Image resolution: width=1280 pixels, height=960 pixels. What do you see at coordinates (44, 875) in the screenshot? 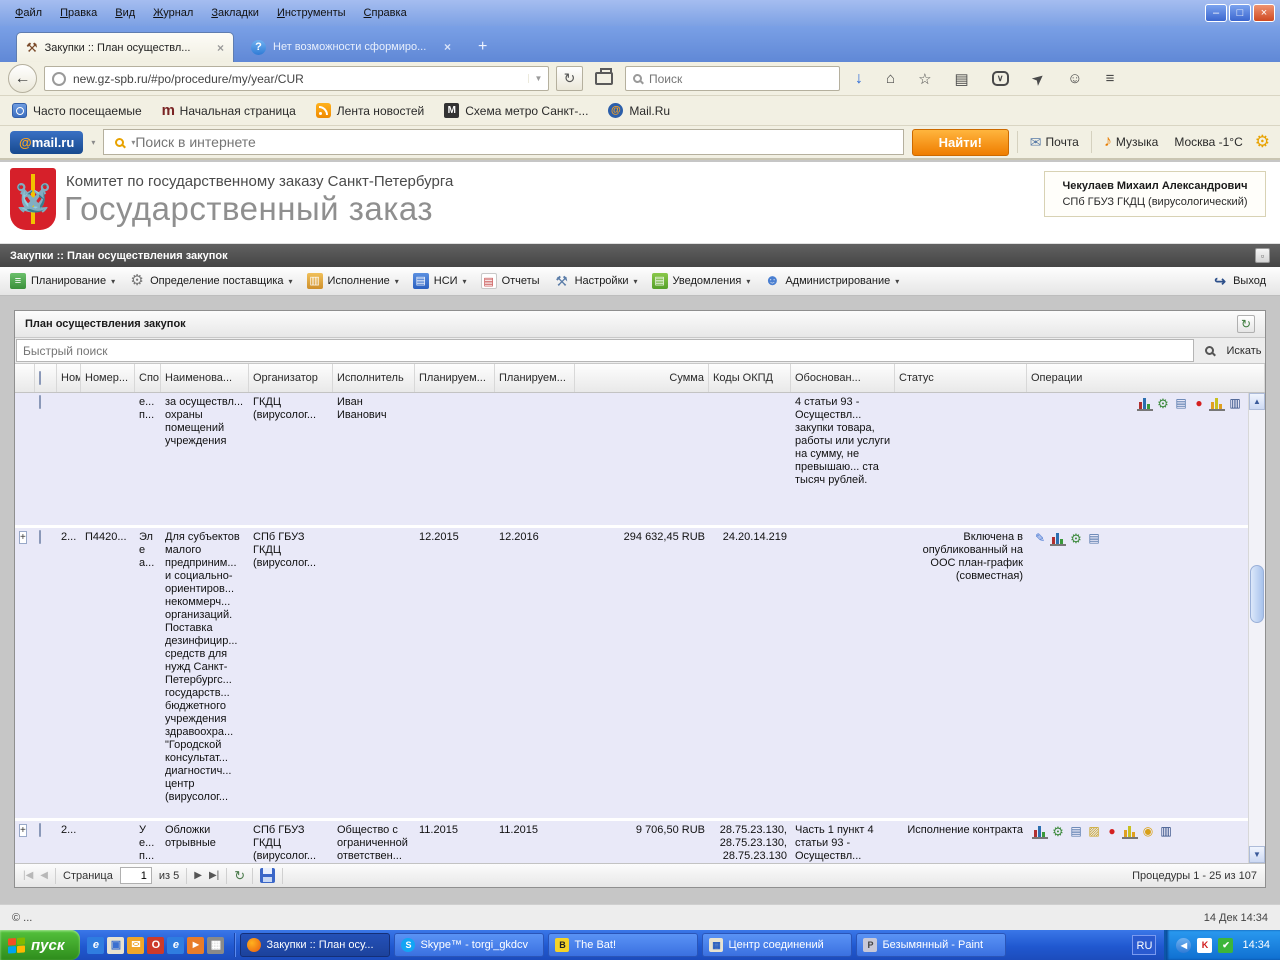
I see `prev-page-button: ◀` at bounding box center [44, 875].